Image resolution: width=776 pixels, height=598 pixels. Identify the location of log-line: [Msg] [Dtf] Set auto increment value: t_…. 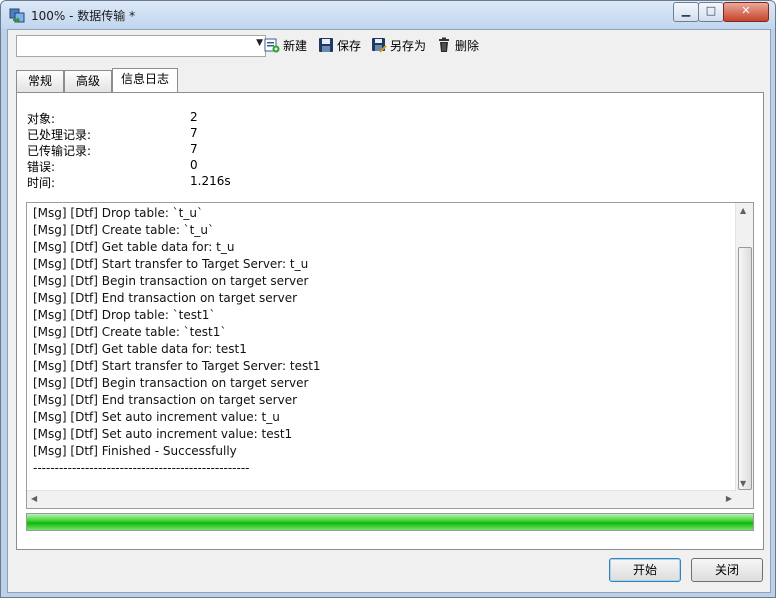
(156, 417).